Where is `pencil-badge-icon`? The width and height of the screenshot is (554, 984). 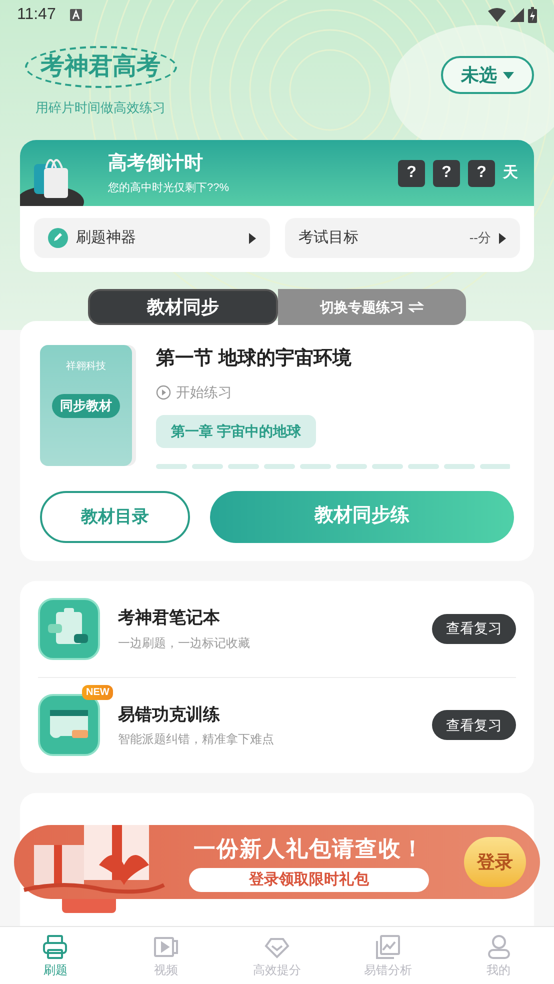
pencil-badge-icon is located at coordinates (58, 238).